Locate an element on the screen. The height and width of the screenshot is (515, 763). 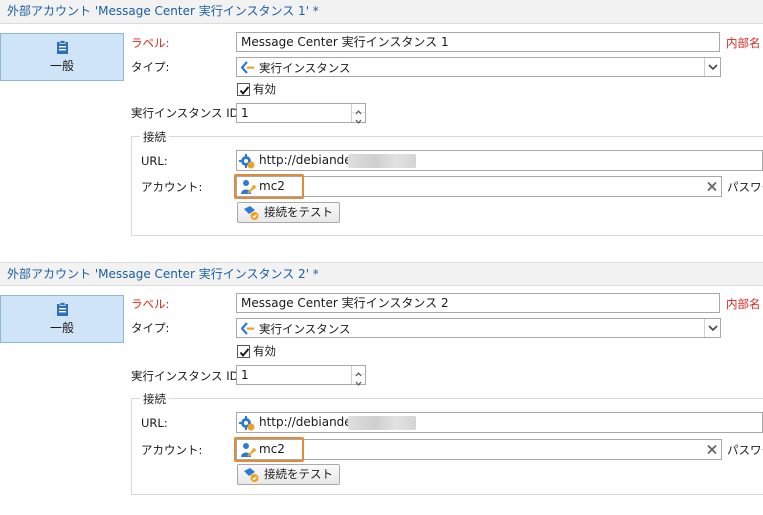
label-input: Message Center 実行インスタンス 1 is located at coordinates (478, 42).